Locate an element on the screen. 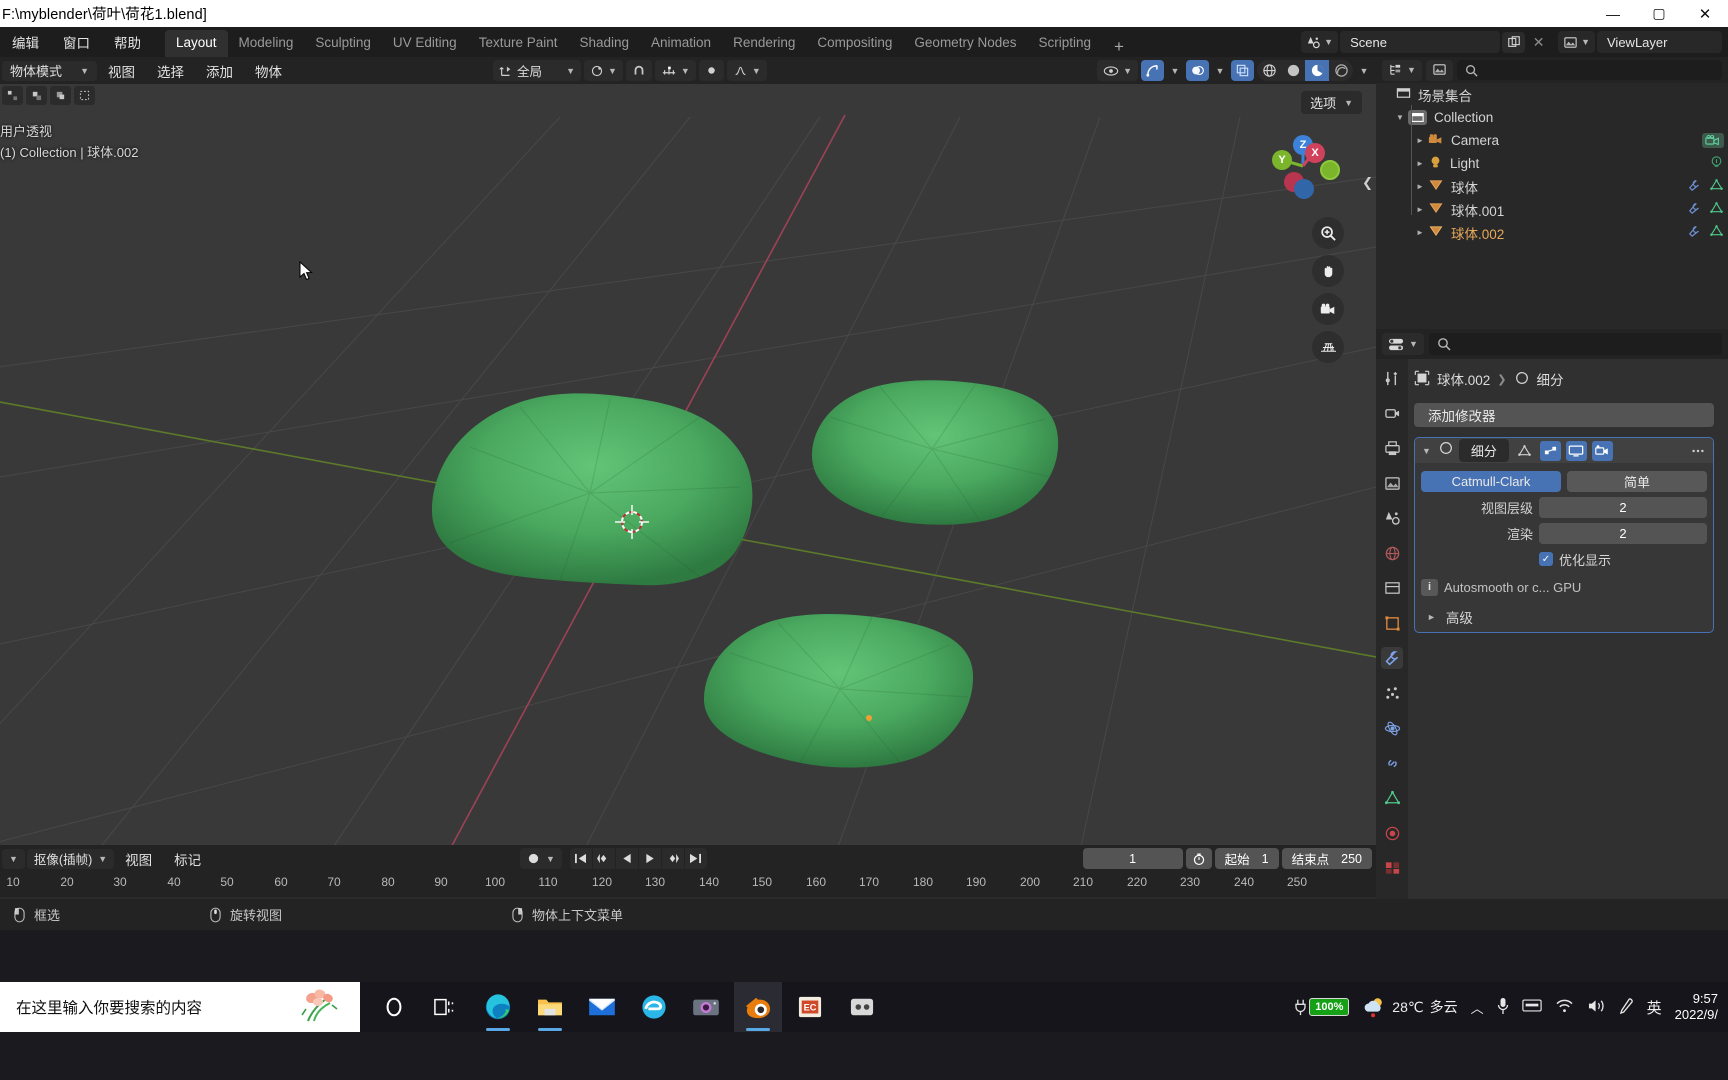  transform-orientation-dropdown: 全局 ▼ is located at coordinates (537, 70).